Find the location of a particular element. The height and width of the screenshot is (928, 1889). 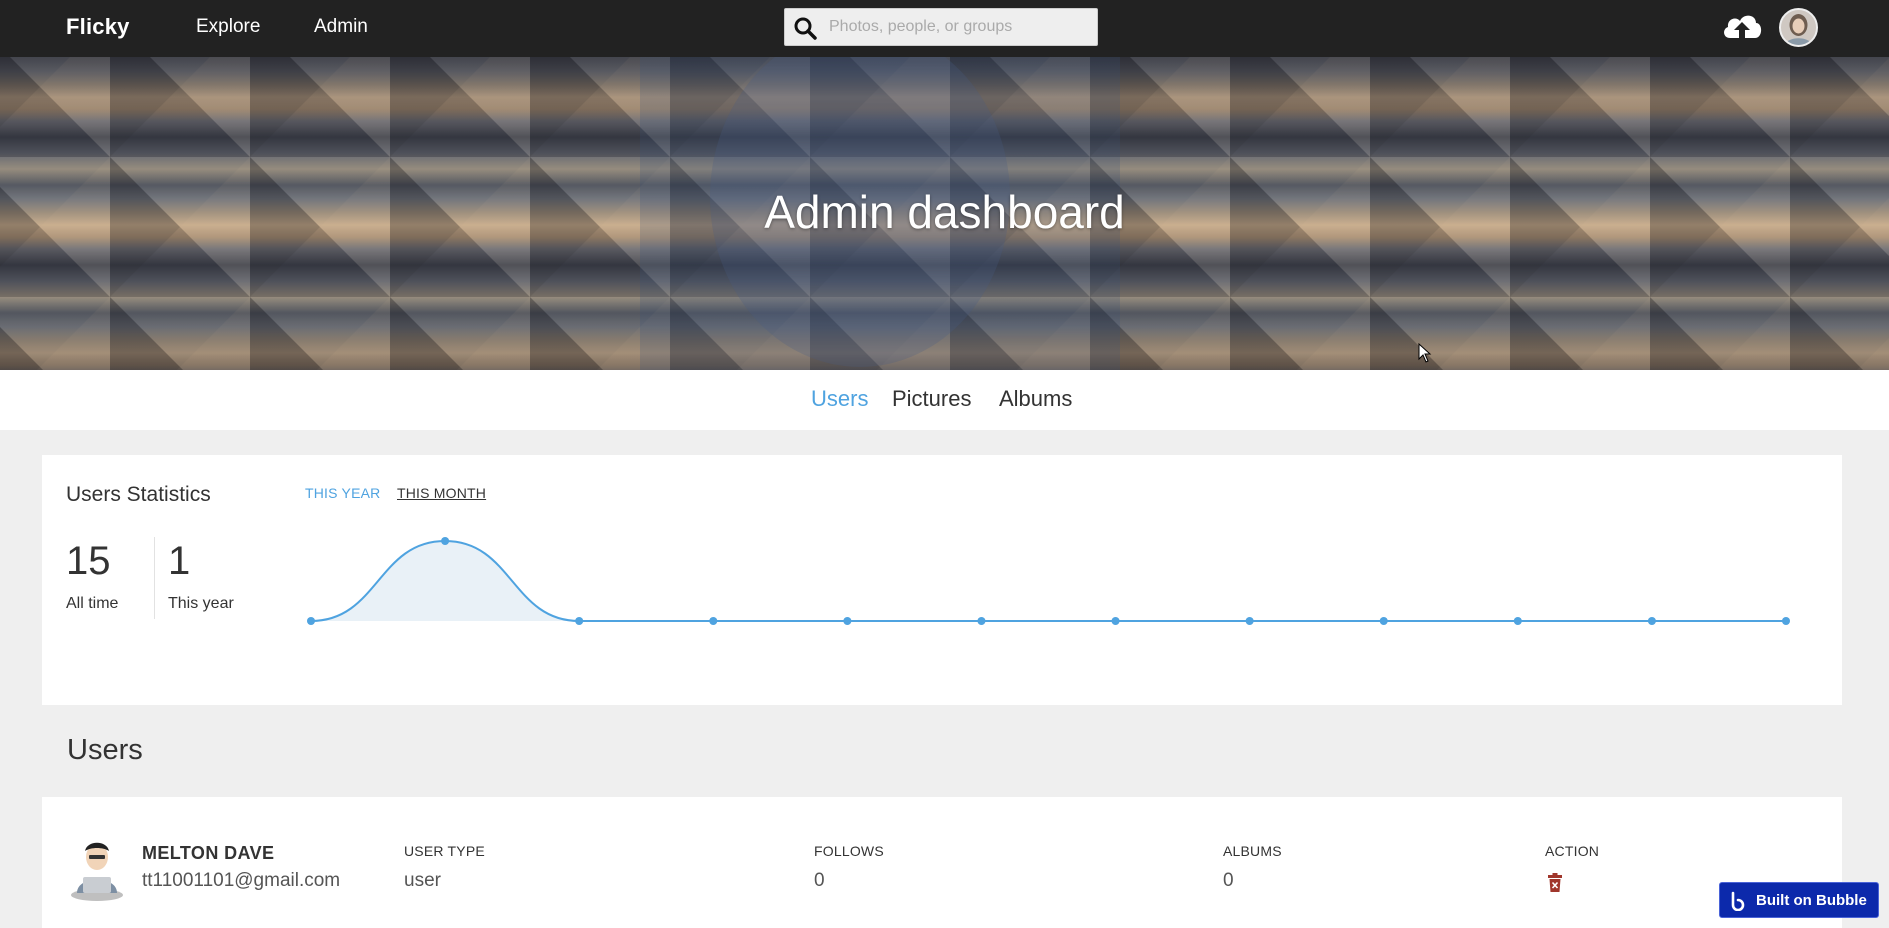

profile-photo-icon is located at coordinates (1798, 27).